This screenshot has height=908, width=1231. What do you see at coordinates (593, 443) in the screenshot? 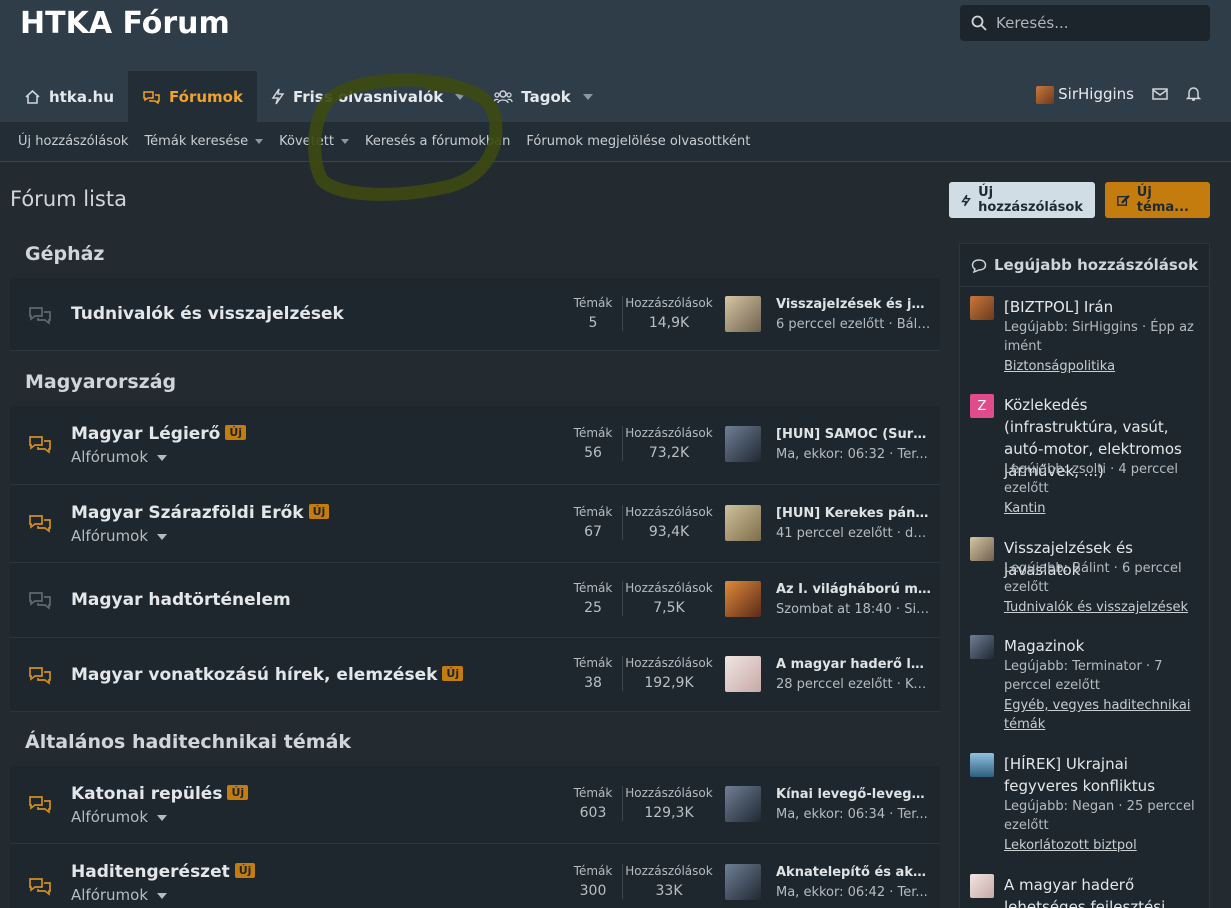
I see `topics-stat: Témák 56` at bounding box center [593, 443].